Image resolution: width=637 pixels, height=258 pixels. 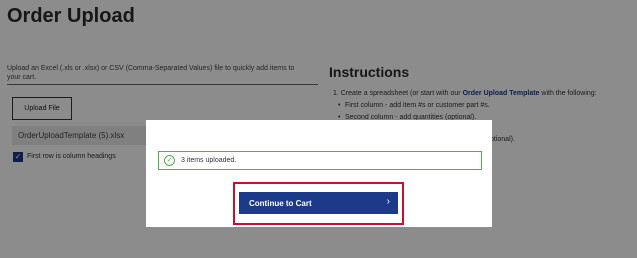 What do you see at coordinates (209, 160) in the screenshot?
I see `success-alert-text: 3 items uploaded.` at bounding box center [209, 160].